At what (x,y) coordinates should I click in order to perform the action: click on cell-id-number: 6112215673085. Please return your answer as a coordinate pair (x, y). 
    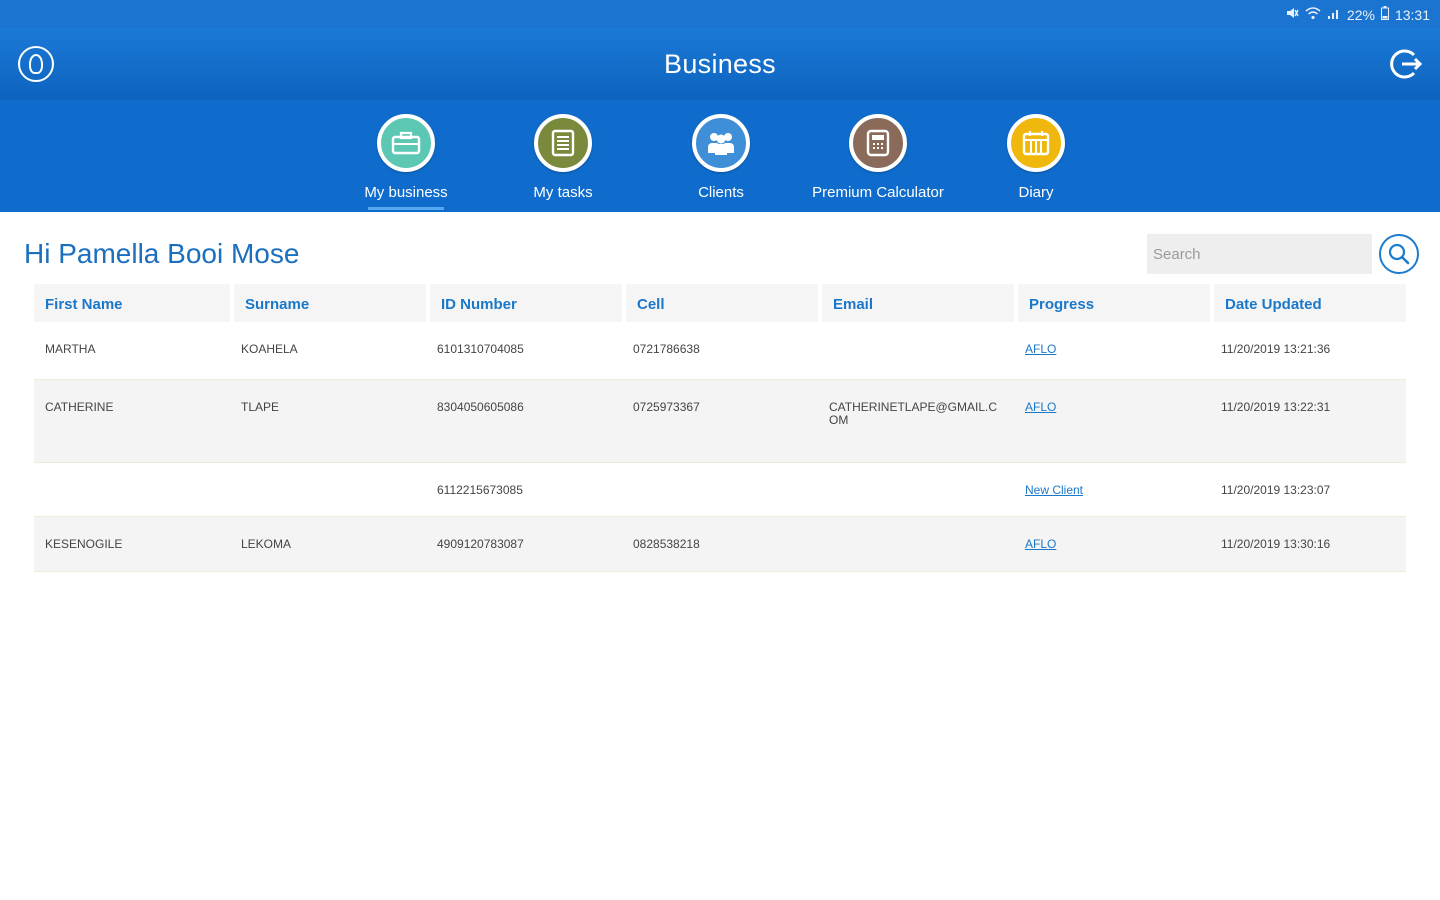
    Looking at the image, I should click on (480, 490).